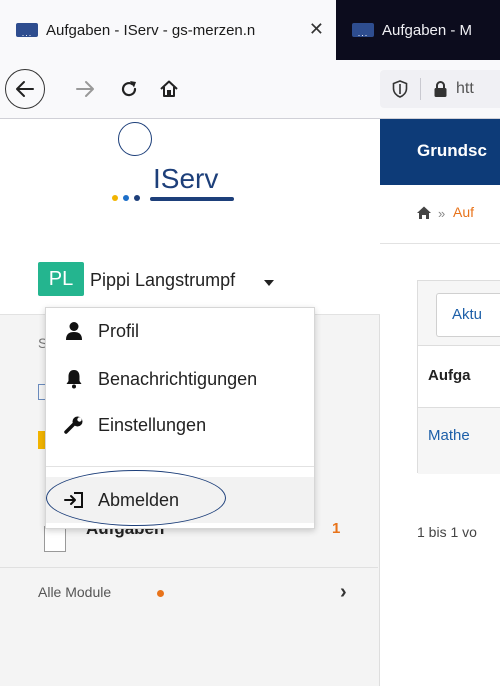 Image resolution: width=500 pixels, height=686 pixels. What do you see at coordinates (420, 89) in the screenshot?
I see `urlbar-divider` at bounding box center [420, 89].